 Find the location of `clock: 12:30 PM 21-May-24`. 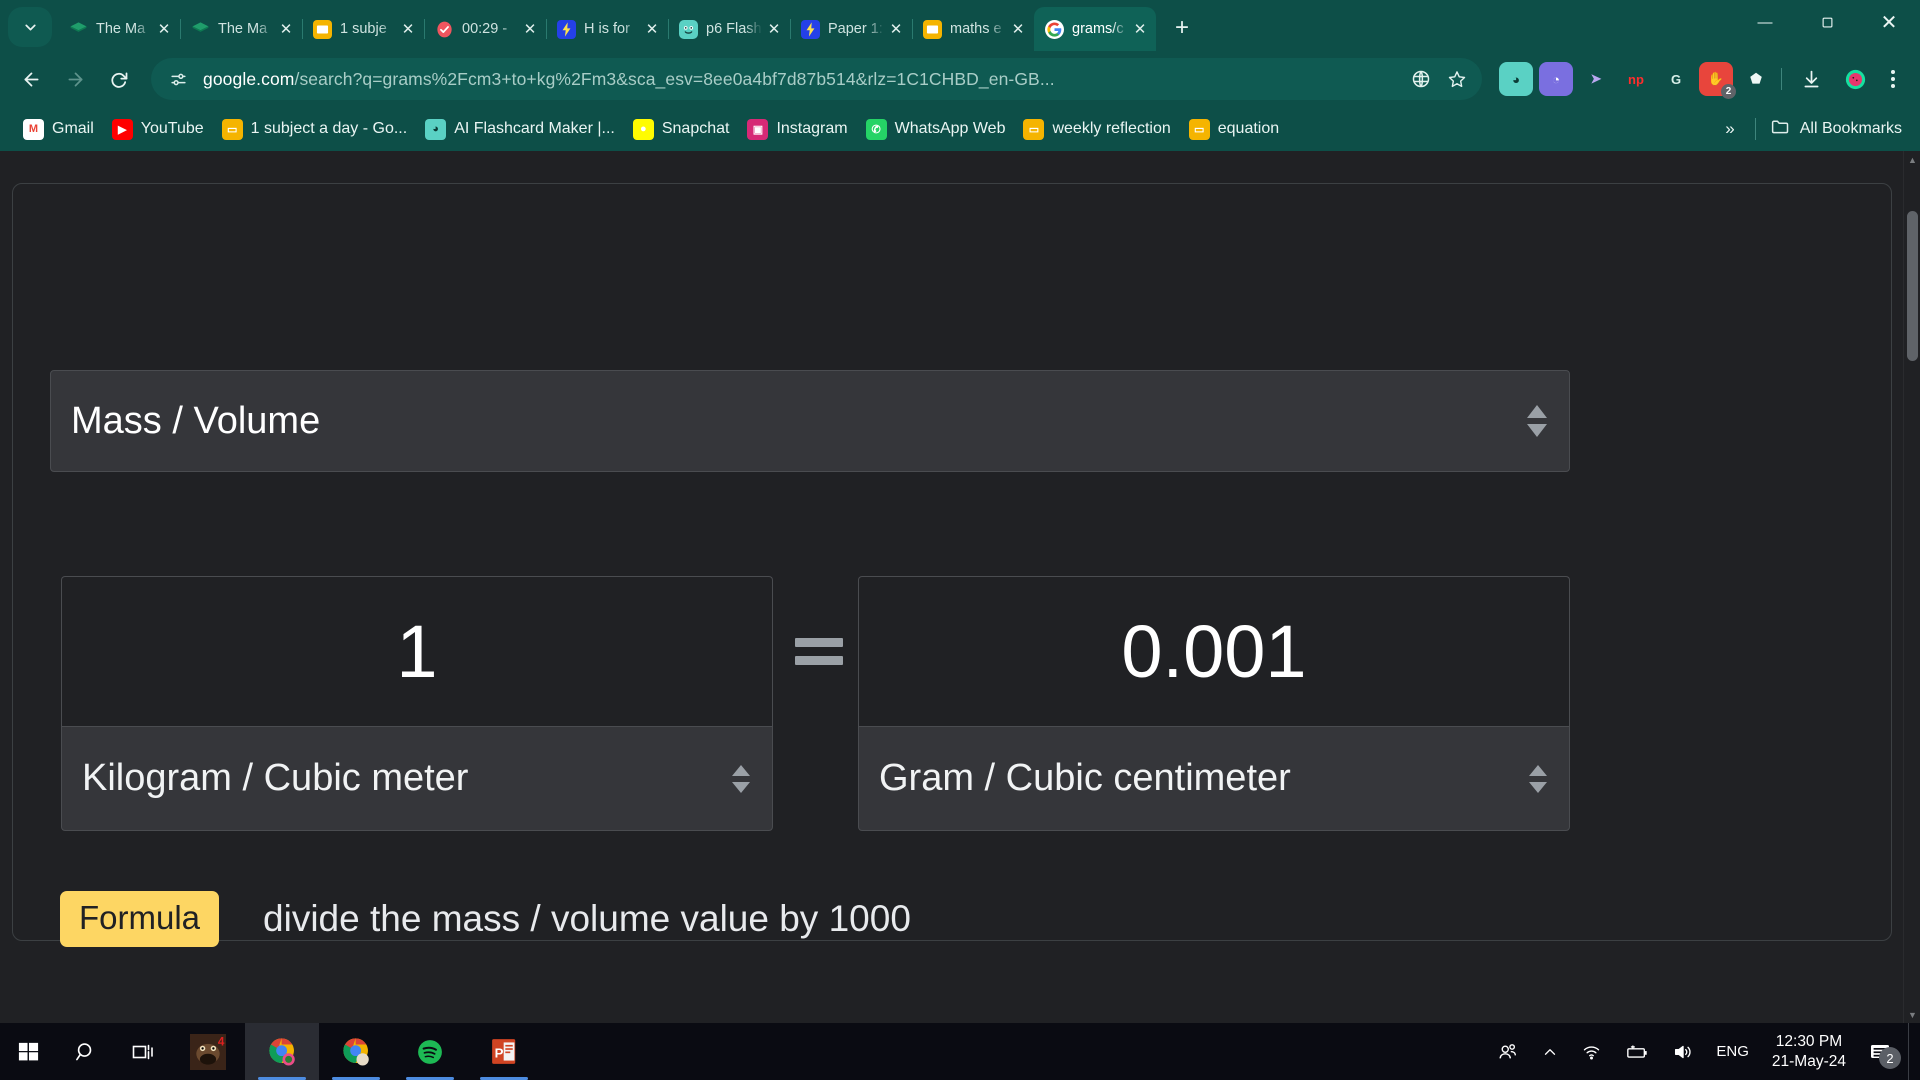

clock: 12:30 PM 21-May-24 is located at coordinates (1809, 1051).